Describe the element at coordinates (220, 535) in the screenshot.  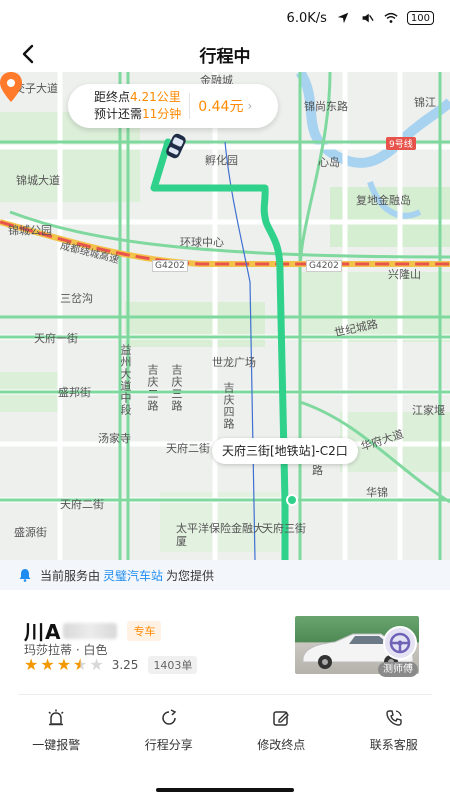
I see `map-label: 太平洋保险金融大厦` at that location.